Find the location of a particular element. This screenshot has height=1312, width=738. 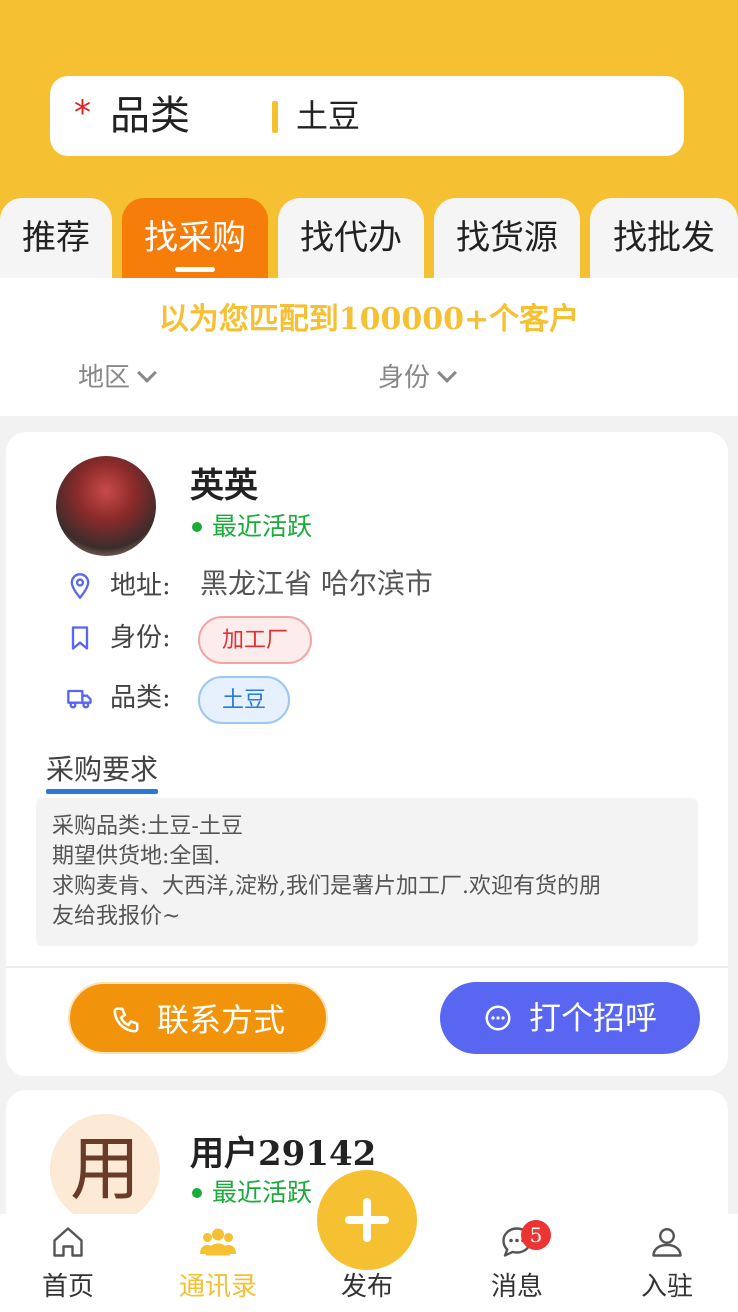

greet-button-label: 打个招呼 is located at coordinates (592, 1018).